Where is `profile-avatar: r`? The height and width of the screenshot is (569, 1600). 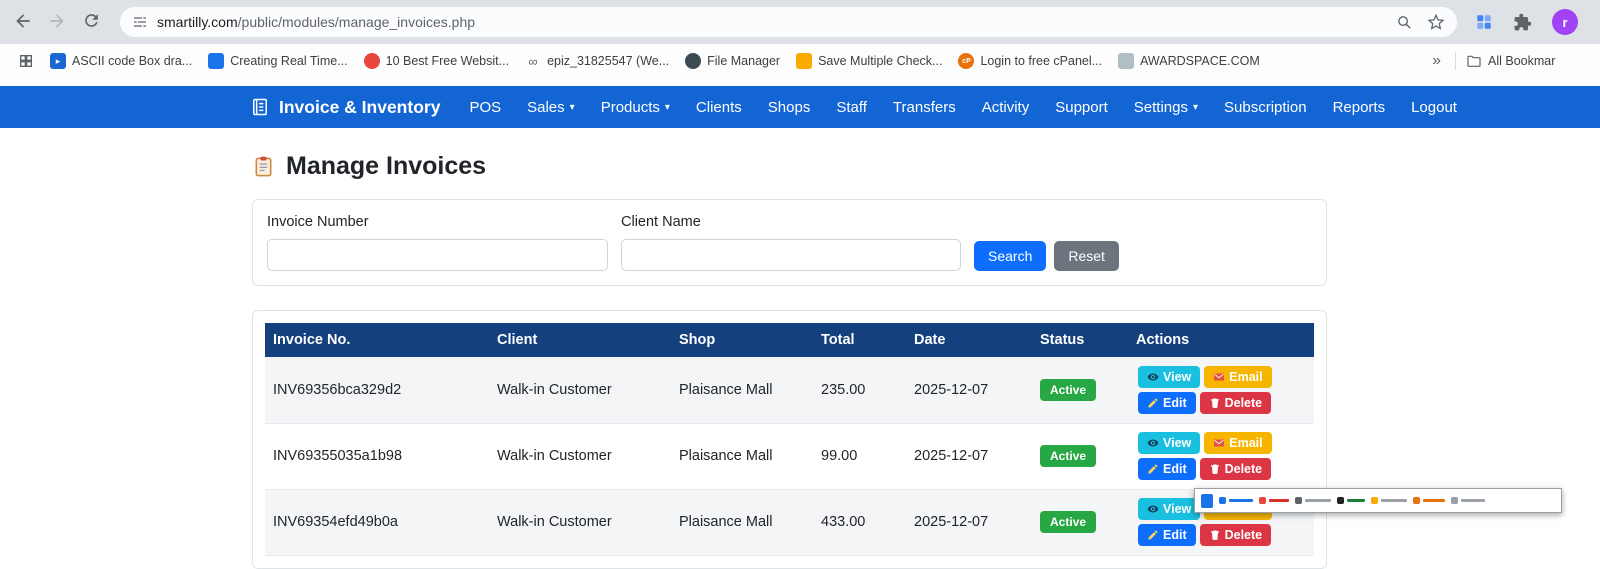
profile-avatar: r is located at coordinates (1565, 22).